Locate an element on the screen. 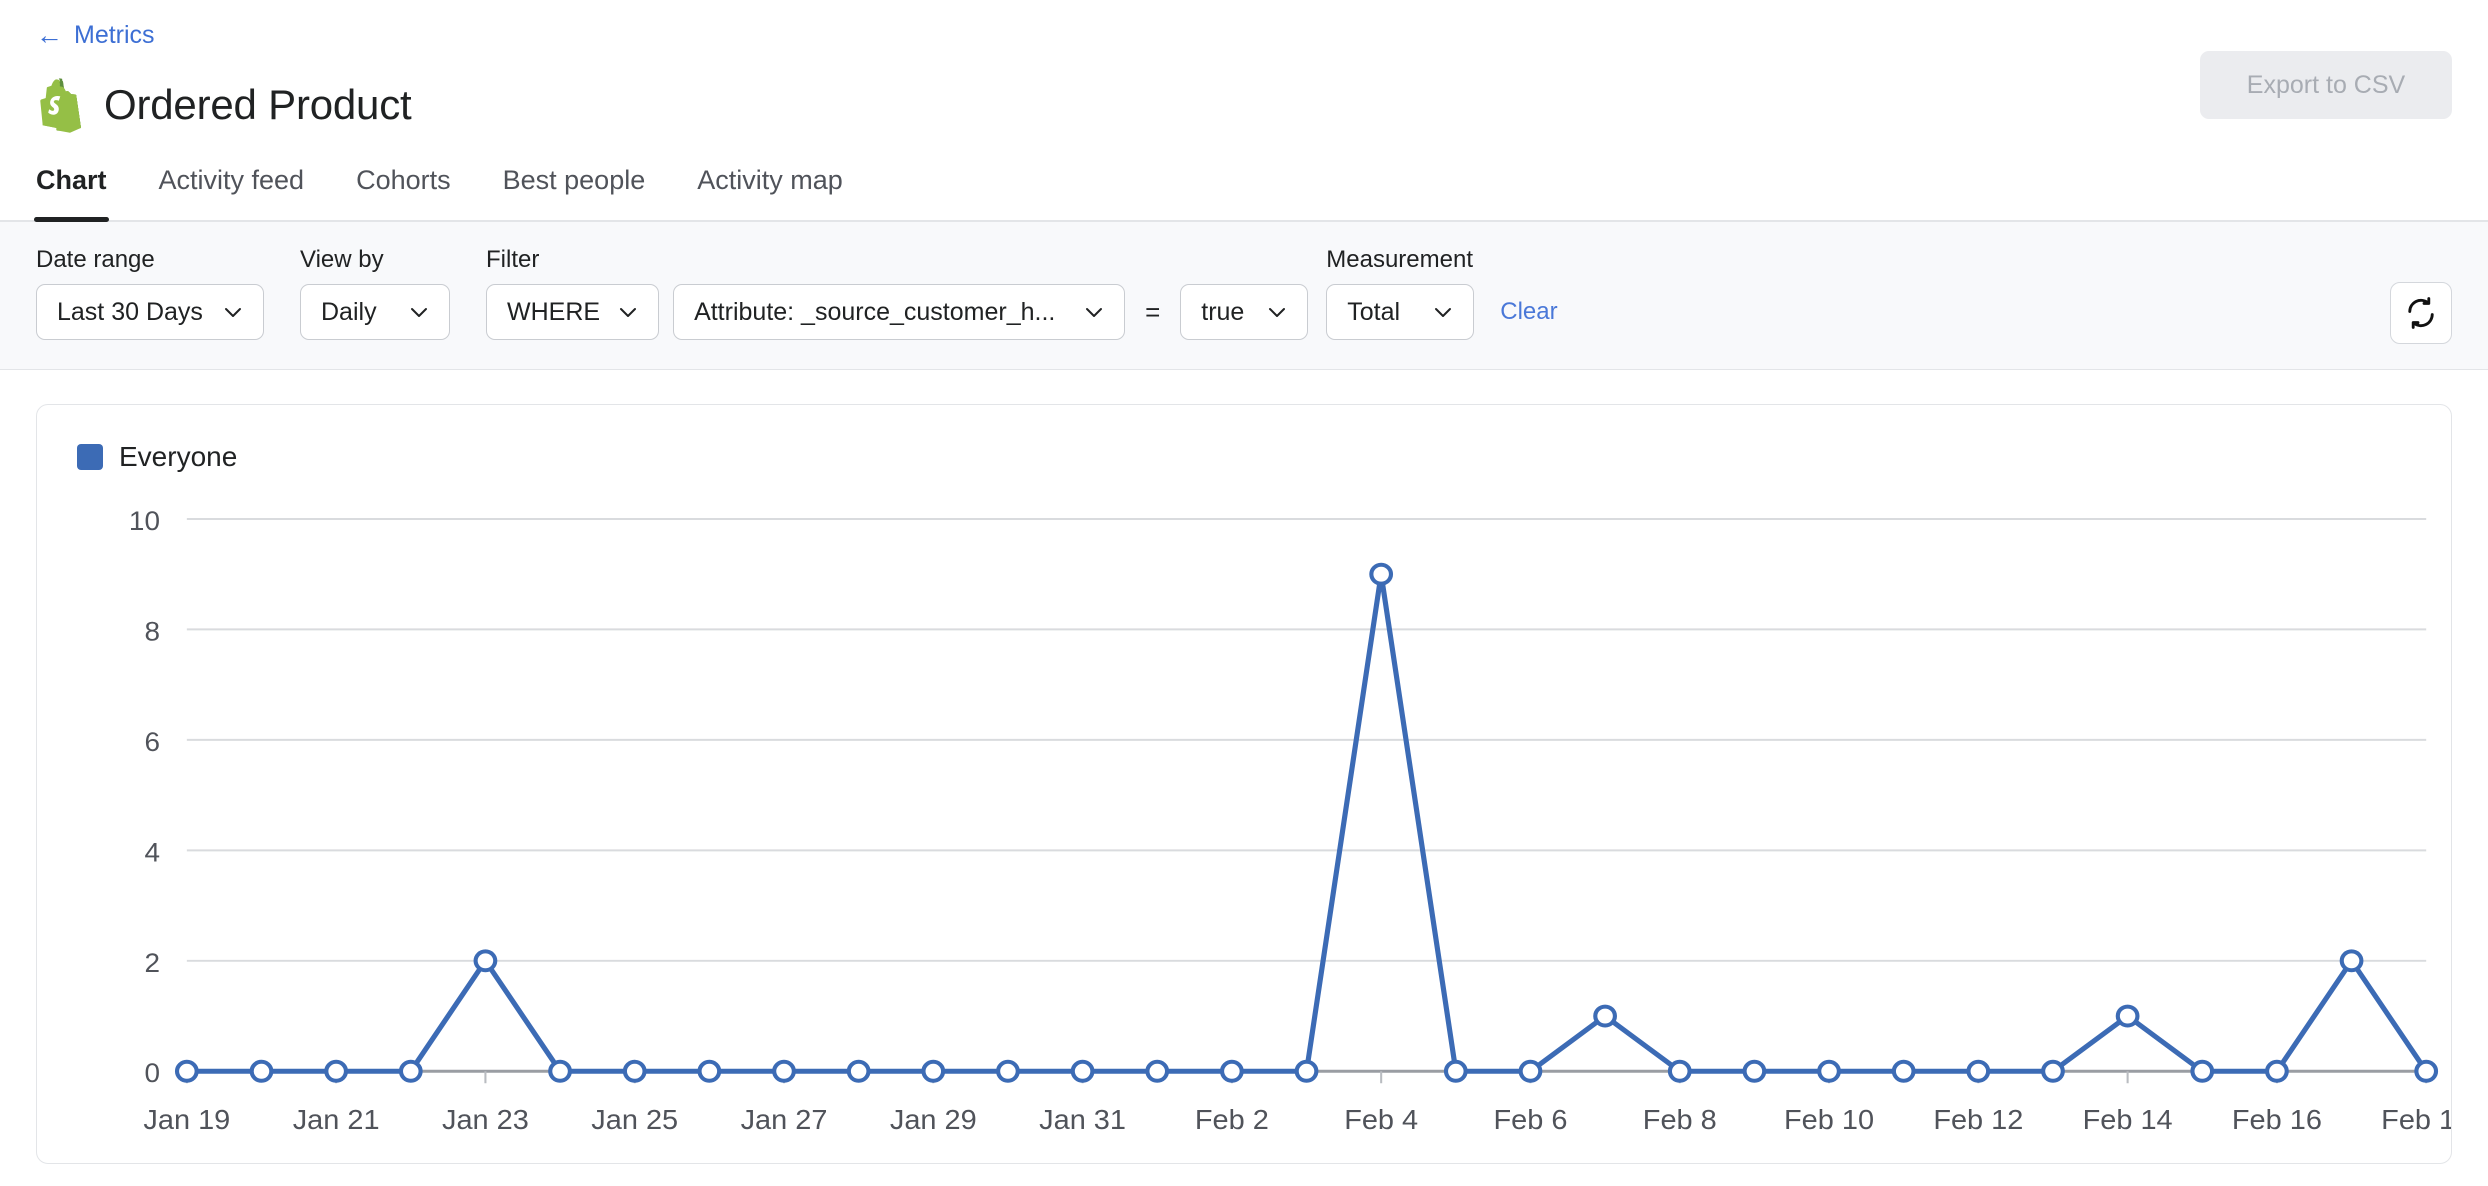  y-axis-tick: 8 is located at coordinates (152, 631).